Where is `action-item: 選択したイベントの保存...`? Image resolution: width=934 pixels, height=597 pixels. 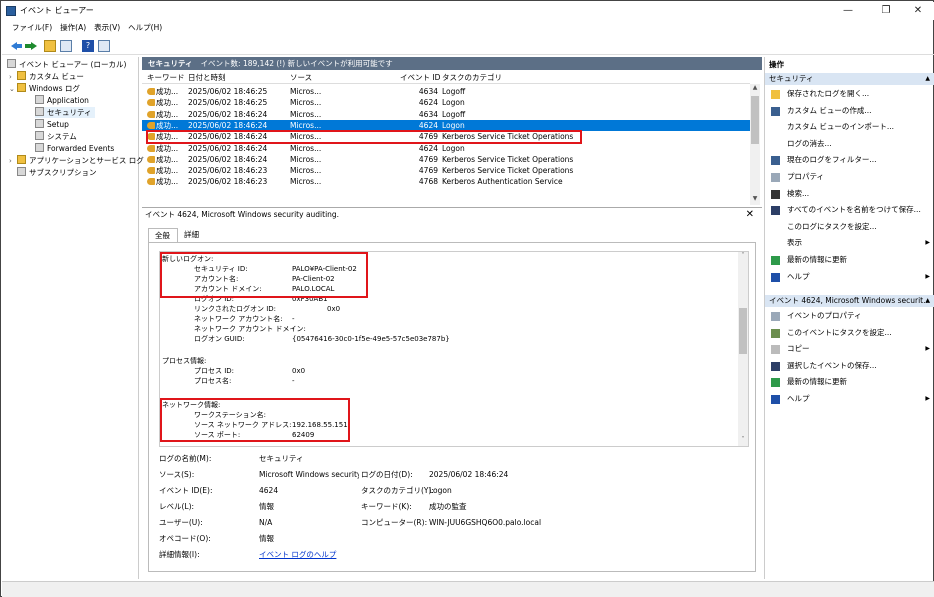
action-item: 選択したイベントの保存... is located at coordinates (849, 366).